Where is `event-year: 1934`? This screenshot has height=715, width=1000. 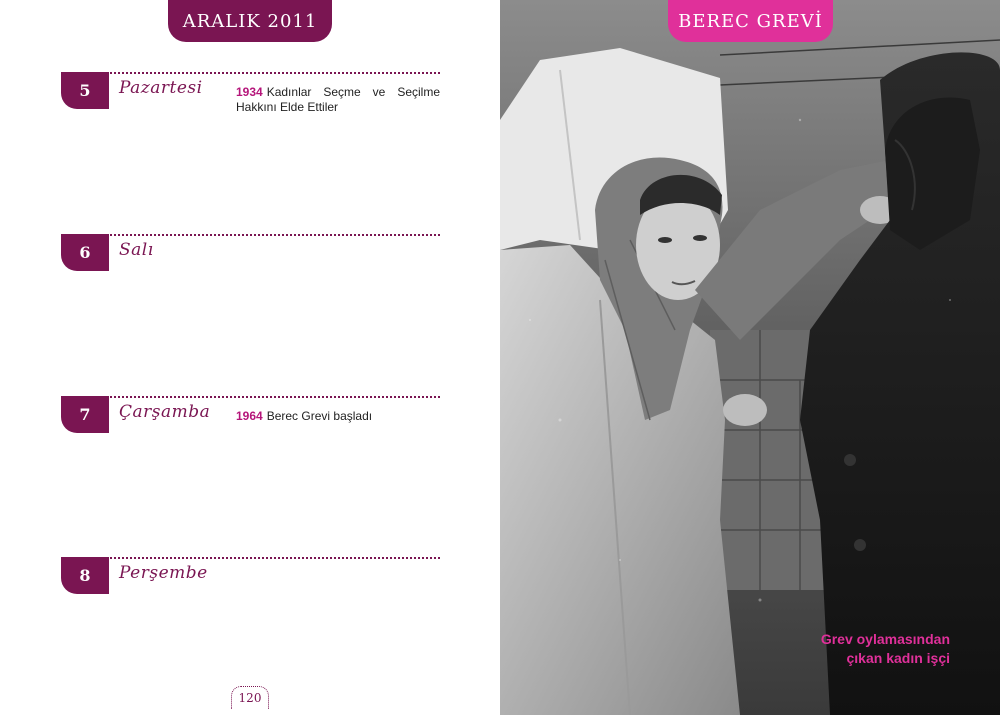 event-year: 1934 is located at coordinates (249, 92).